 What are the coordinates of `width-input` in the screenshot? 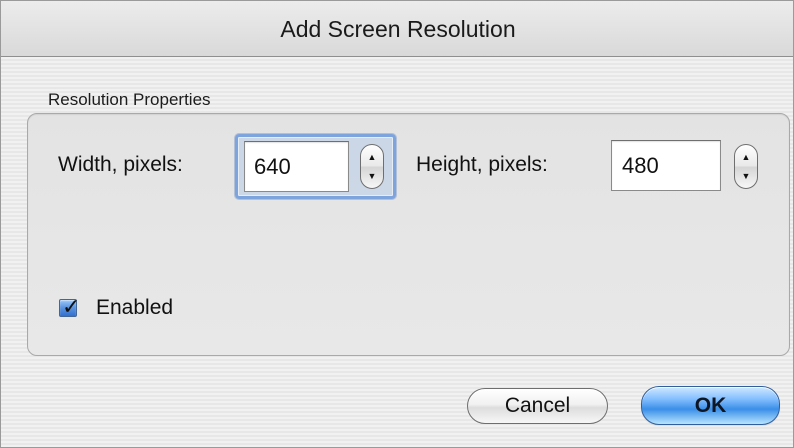 It's located at (296, 166).